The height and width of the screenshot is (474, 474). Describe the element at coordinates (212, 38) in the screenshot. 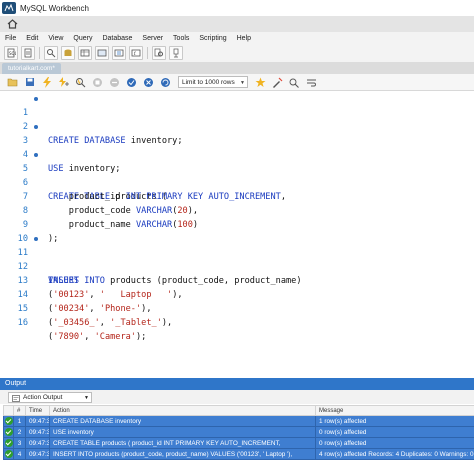

I see `menu-scripting: Scripting` at that location.